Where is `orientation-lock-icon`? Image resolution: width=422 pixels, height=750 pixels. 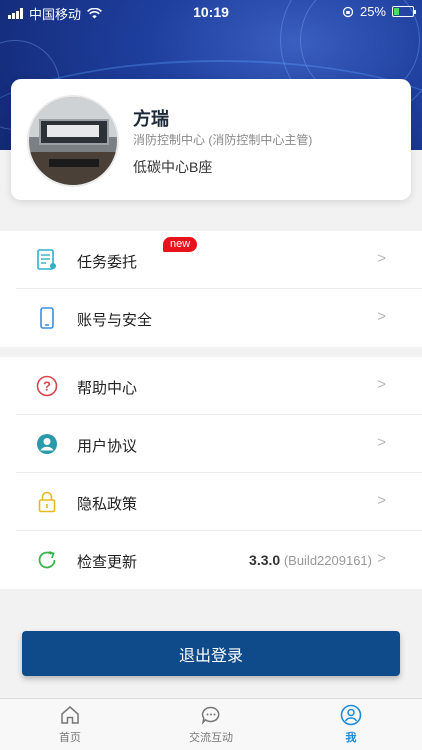
orientation-lock-icon is located at coordinates (348, 11).